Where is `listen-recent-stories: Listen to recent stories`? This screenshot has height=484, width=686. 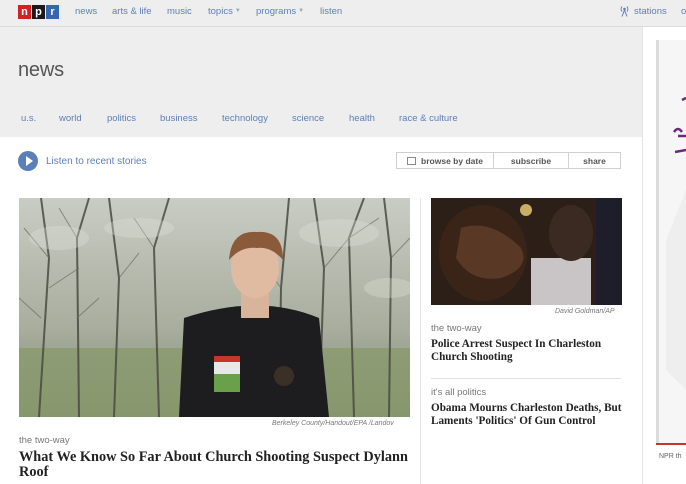 listen-recent-stories: Listen to recent stories is located at coordinates (82, 161).